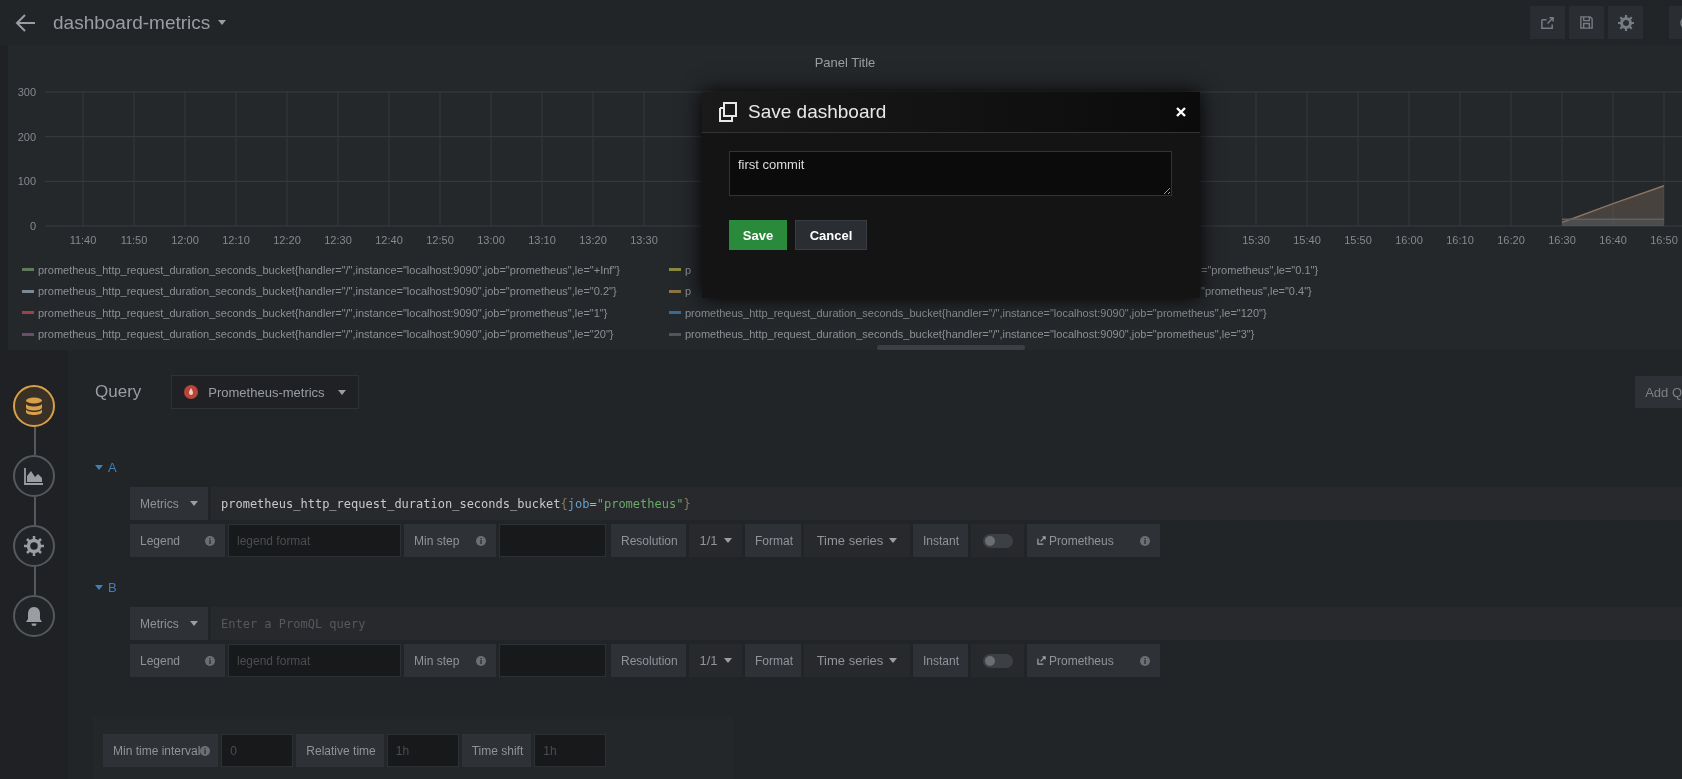 The image size is (1682, 779). Describe the element at coordinates (327, 291) in the screenshot. I see `legend-label: prometheus_http_request_duration_seconds_bucket{handler="/",instance="localhost:9090",job="prometheus",le="0.2"}` at that location.